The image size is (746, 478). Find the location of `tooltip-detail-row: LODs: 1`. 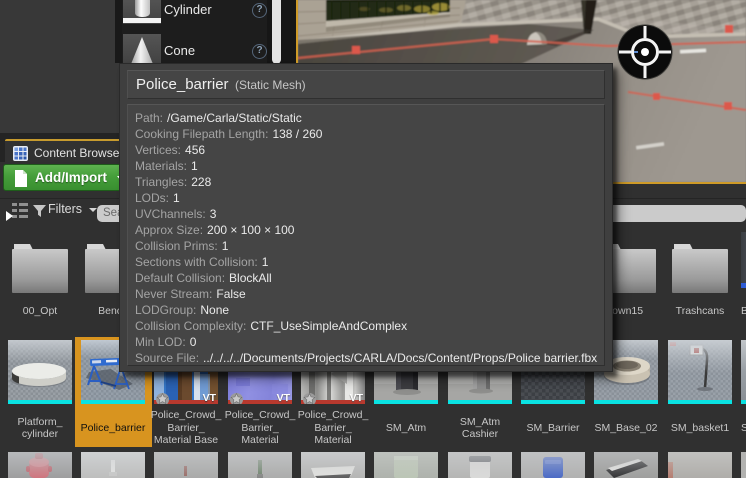

tooltip-detail-row: LODs: 1 is located at coordinates (157, 198).